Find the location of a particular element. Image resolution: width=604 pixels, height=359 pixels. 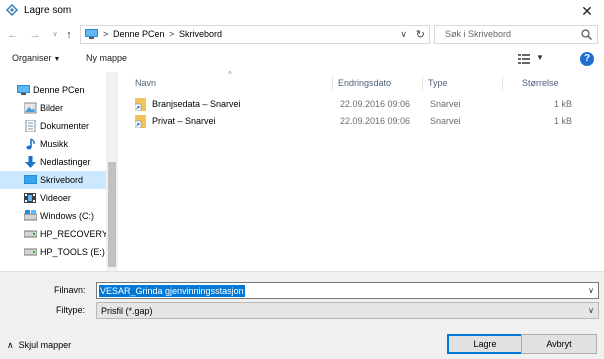

filetype-label: Filtype: is located at coordinates (71, 310).